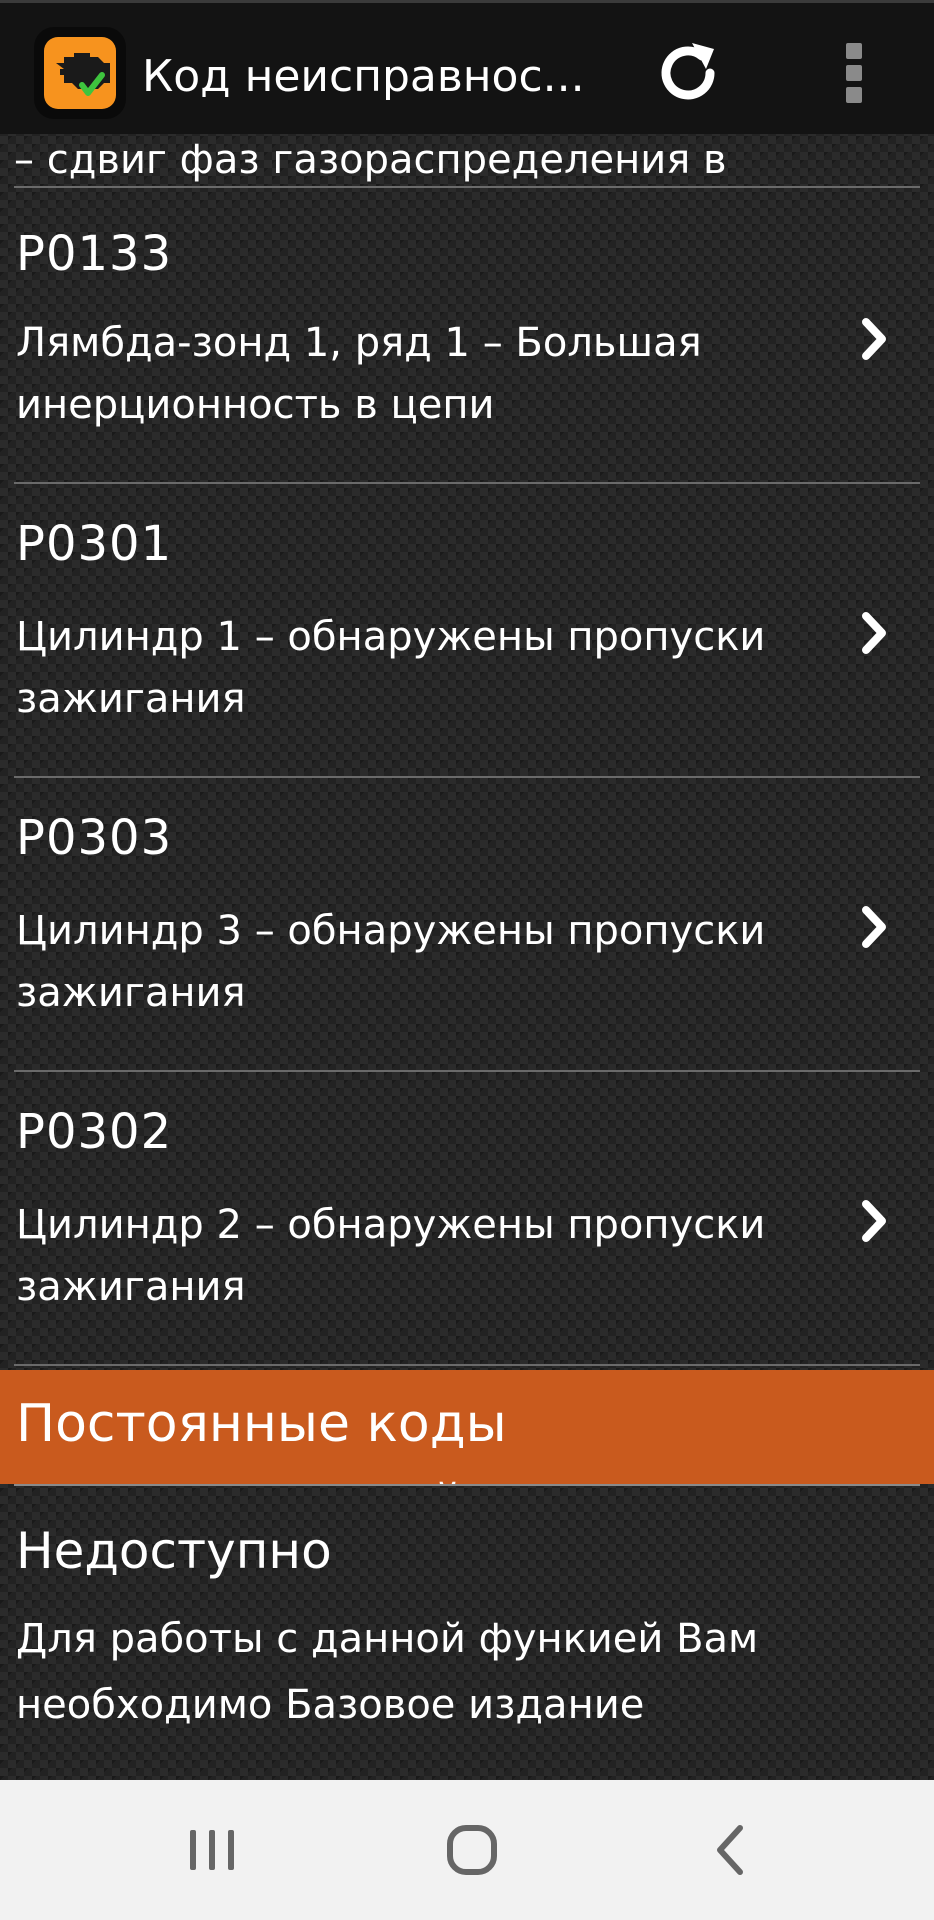 The image size is (934, 1920). I want to click on section-title: Постоянные коды неисправностей, so click(261, 1439).